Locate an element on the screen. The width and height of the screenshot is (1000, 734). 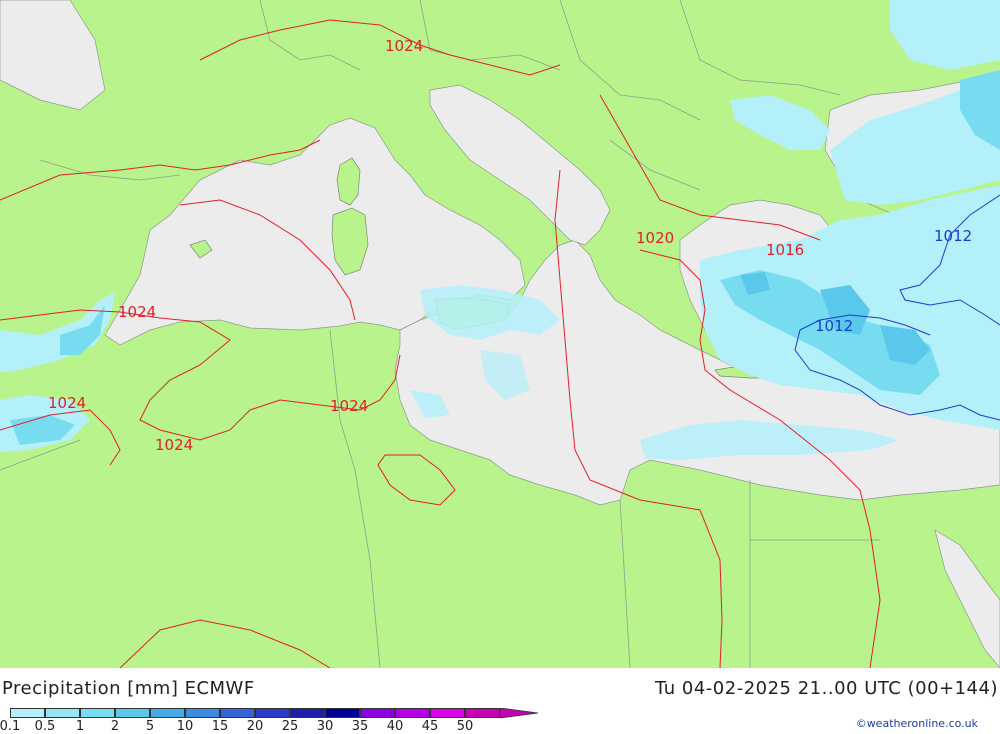
legend-label: 30 is located at coordinates (325, 726).